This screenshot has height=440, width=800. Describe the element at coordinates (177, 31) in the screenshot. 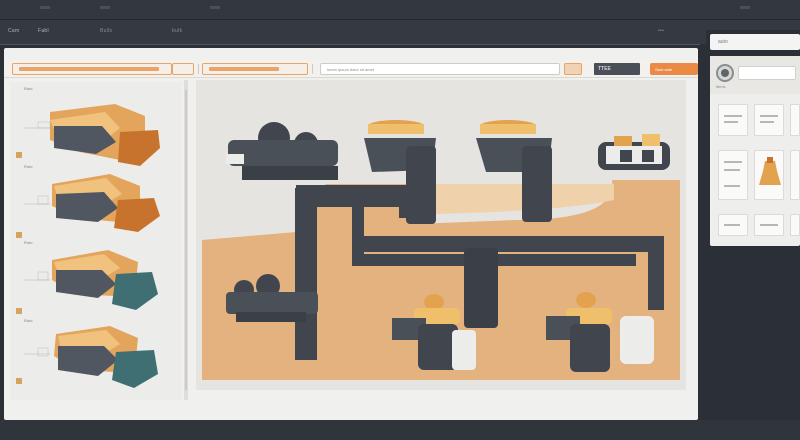

I see `menu-item-tools: bulk` at that location.